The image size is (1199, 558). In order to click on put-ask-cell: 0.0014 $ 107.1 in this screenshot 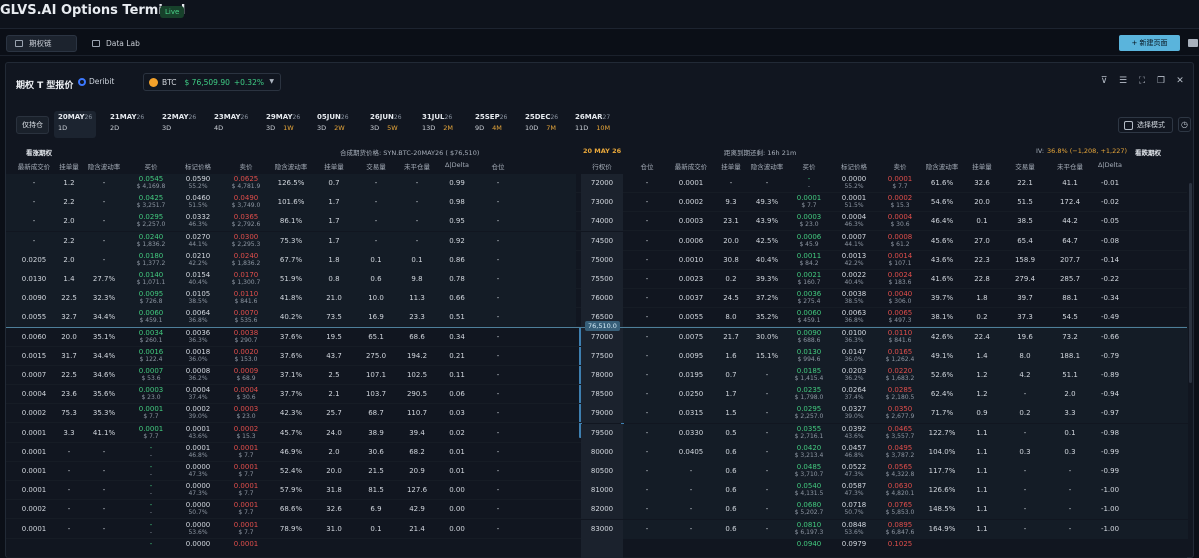, I will do `click(900, 260)`.